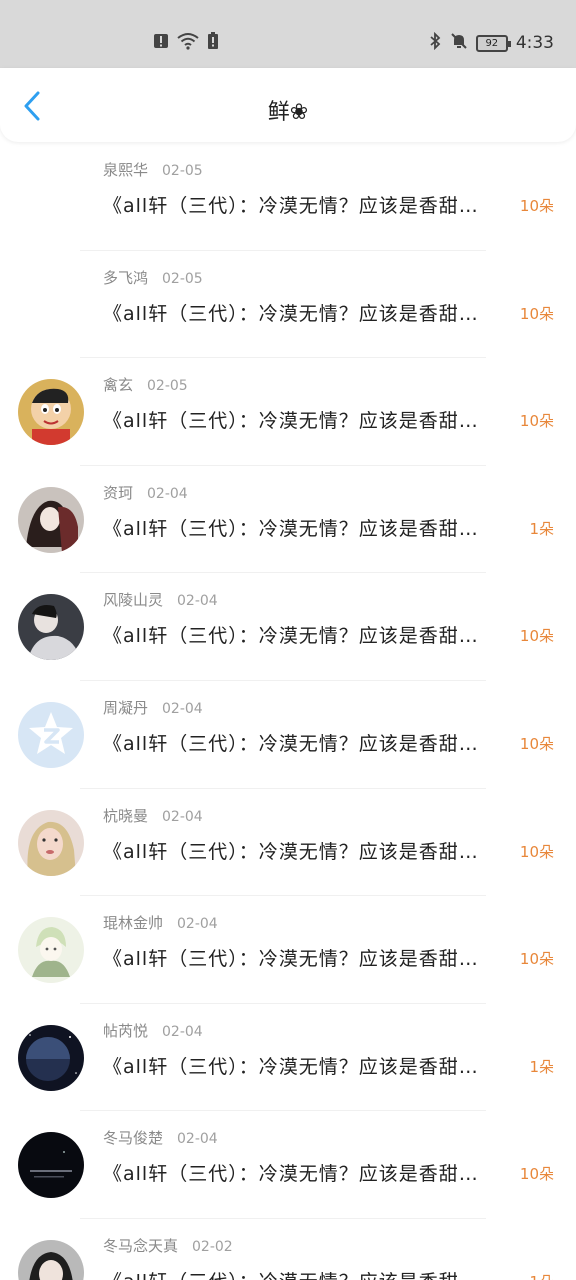 Image resolution: width=576 pixels, height=1280 pixels. I want to click on status-right-icons: 92 4:33, so click(491, 42).